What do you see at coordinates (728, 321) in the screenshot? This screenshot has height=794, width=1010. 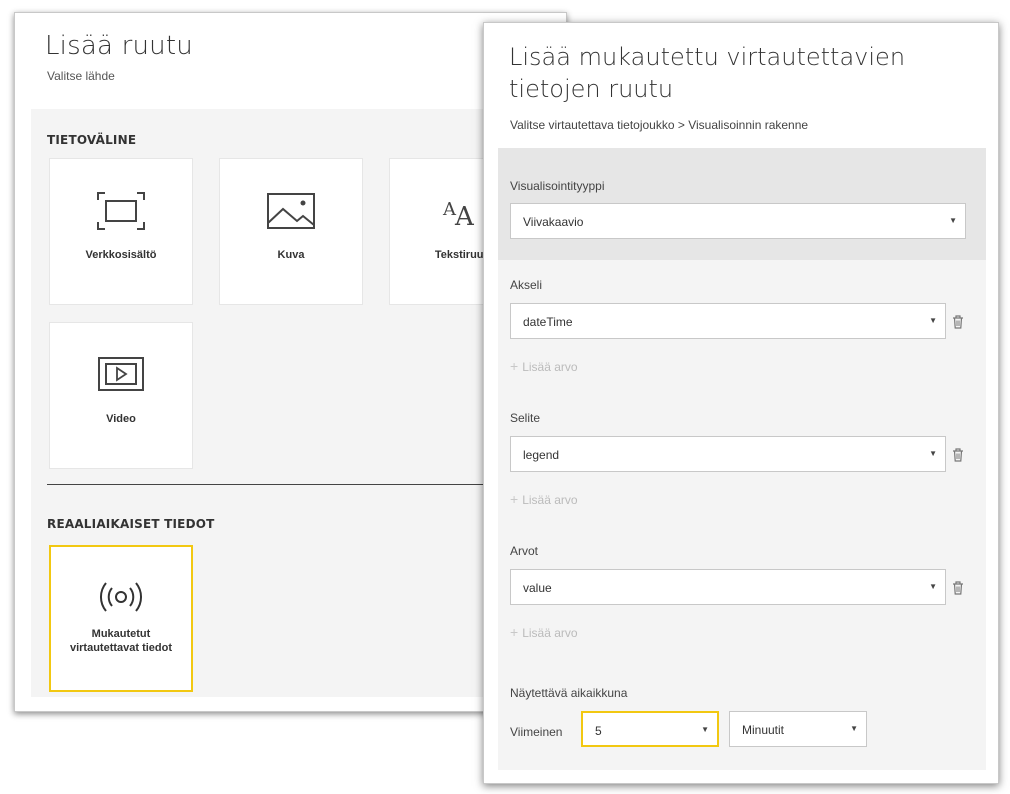 I see `axis-select: dateTime ▼` at bounding box center [728, 321].